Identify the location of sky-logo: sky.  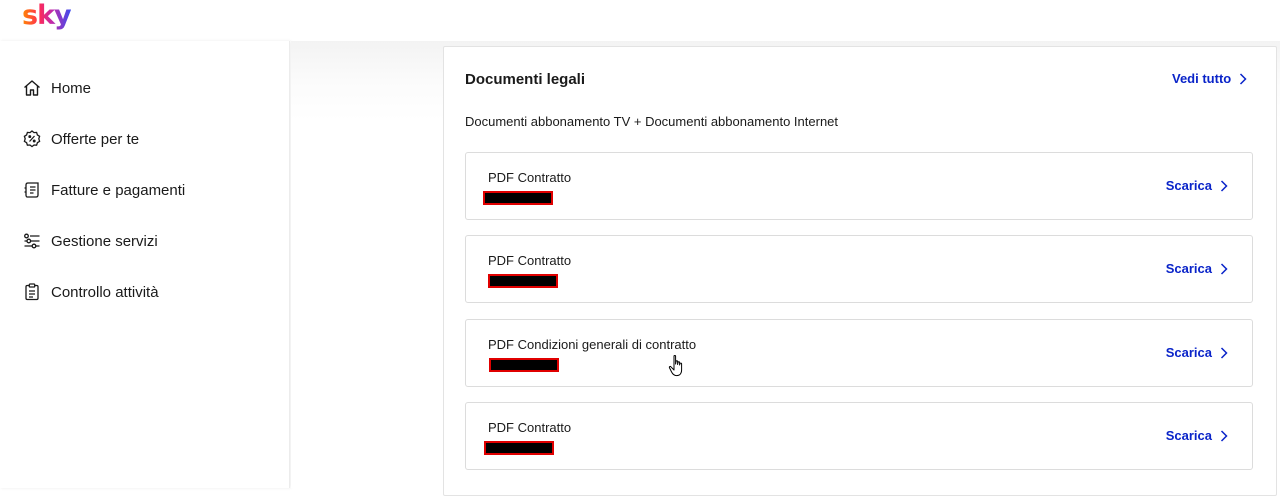
(47, 16).